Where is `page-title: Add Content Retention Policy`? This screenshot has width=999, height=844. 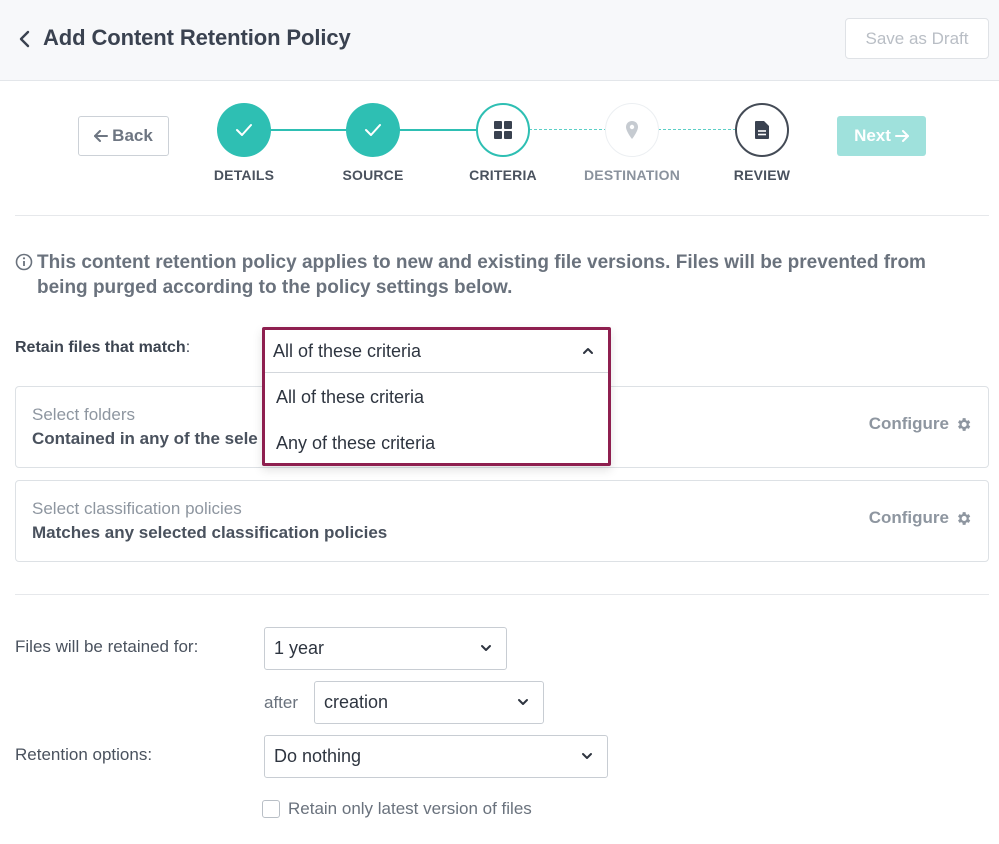
page-title: Add Content Retention Policy is located at coordinates (197, 37).